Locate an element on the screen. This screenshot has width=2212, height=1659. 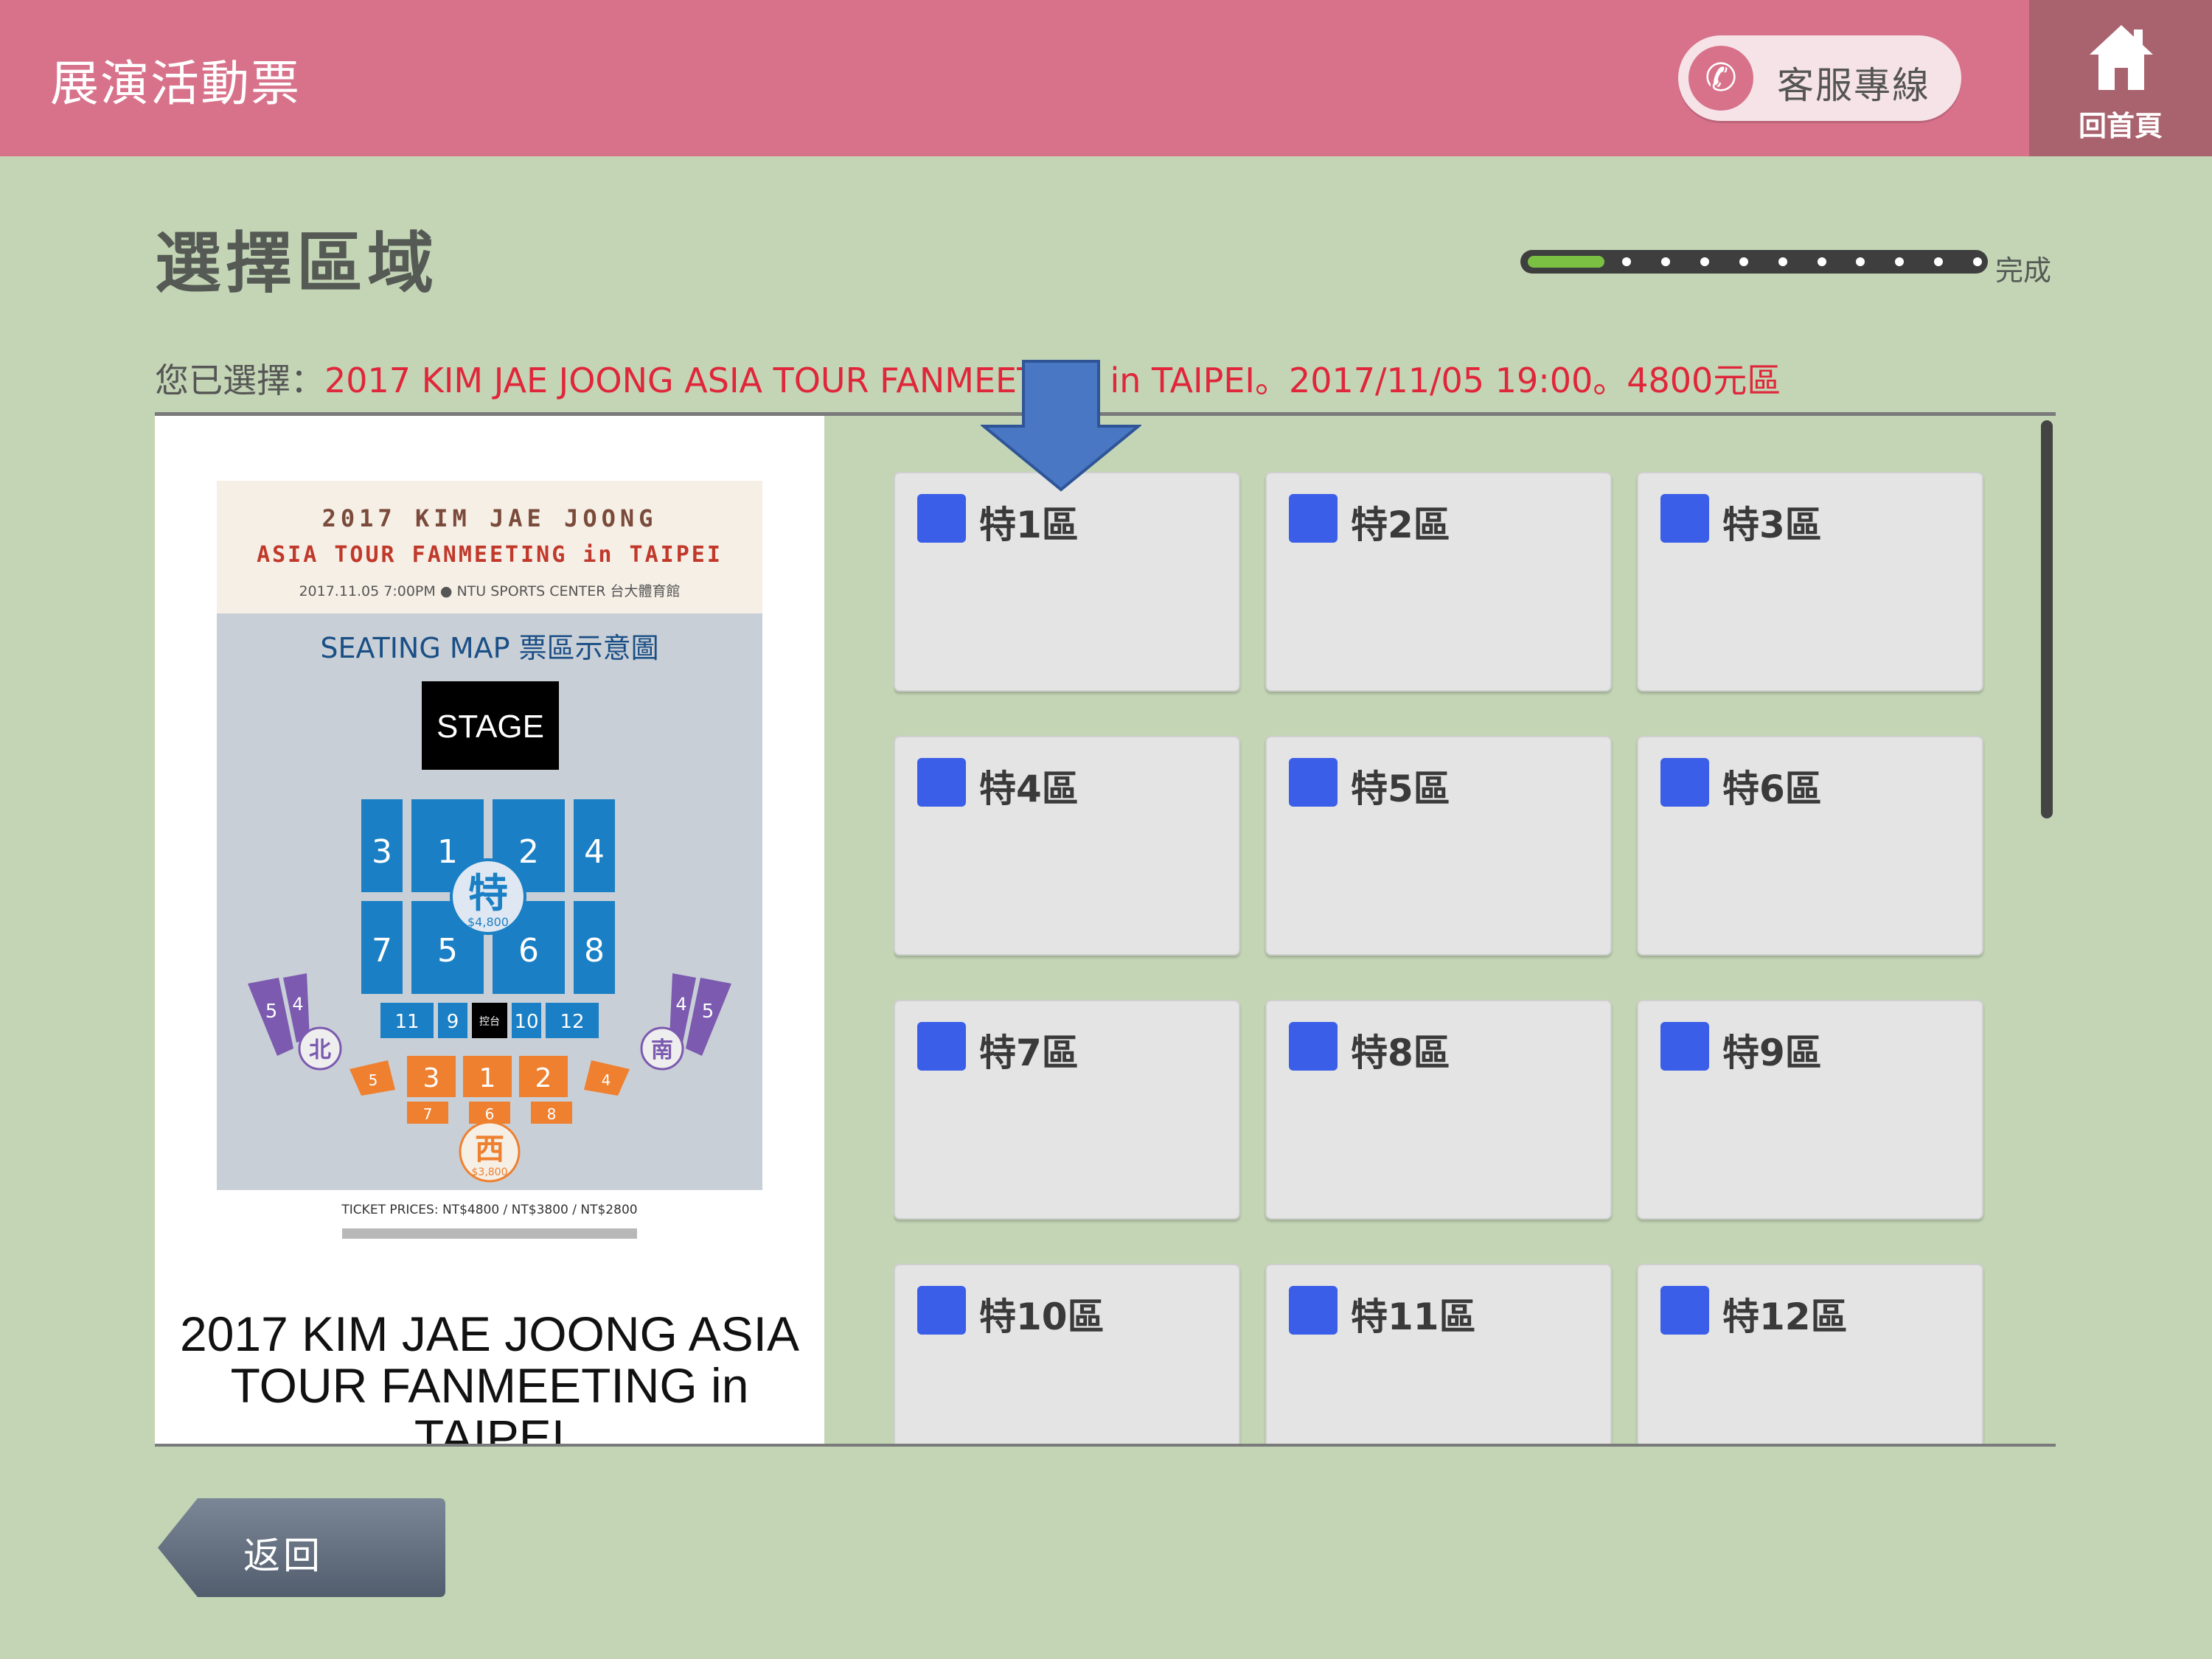
poster-purple-4-right: 4 is located at coordinates (680, 1004).